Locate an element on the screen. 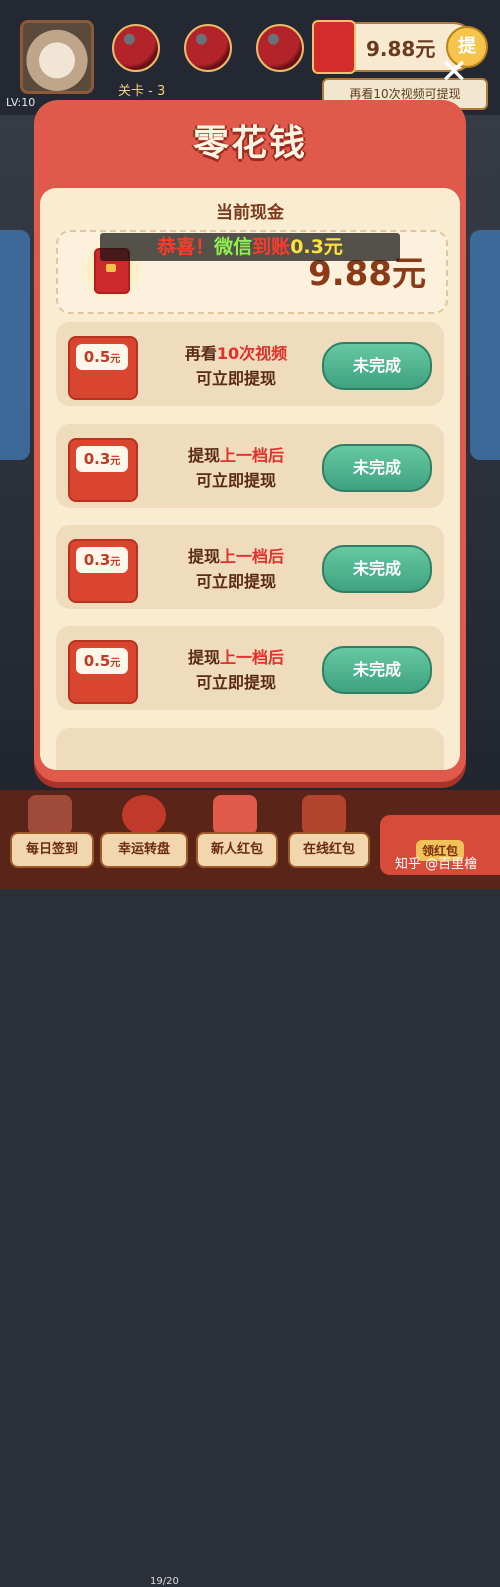  withdraw-task-partial is located at coordinates (250, 749).